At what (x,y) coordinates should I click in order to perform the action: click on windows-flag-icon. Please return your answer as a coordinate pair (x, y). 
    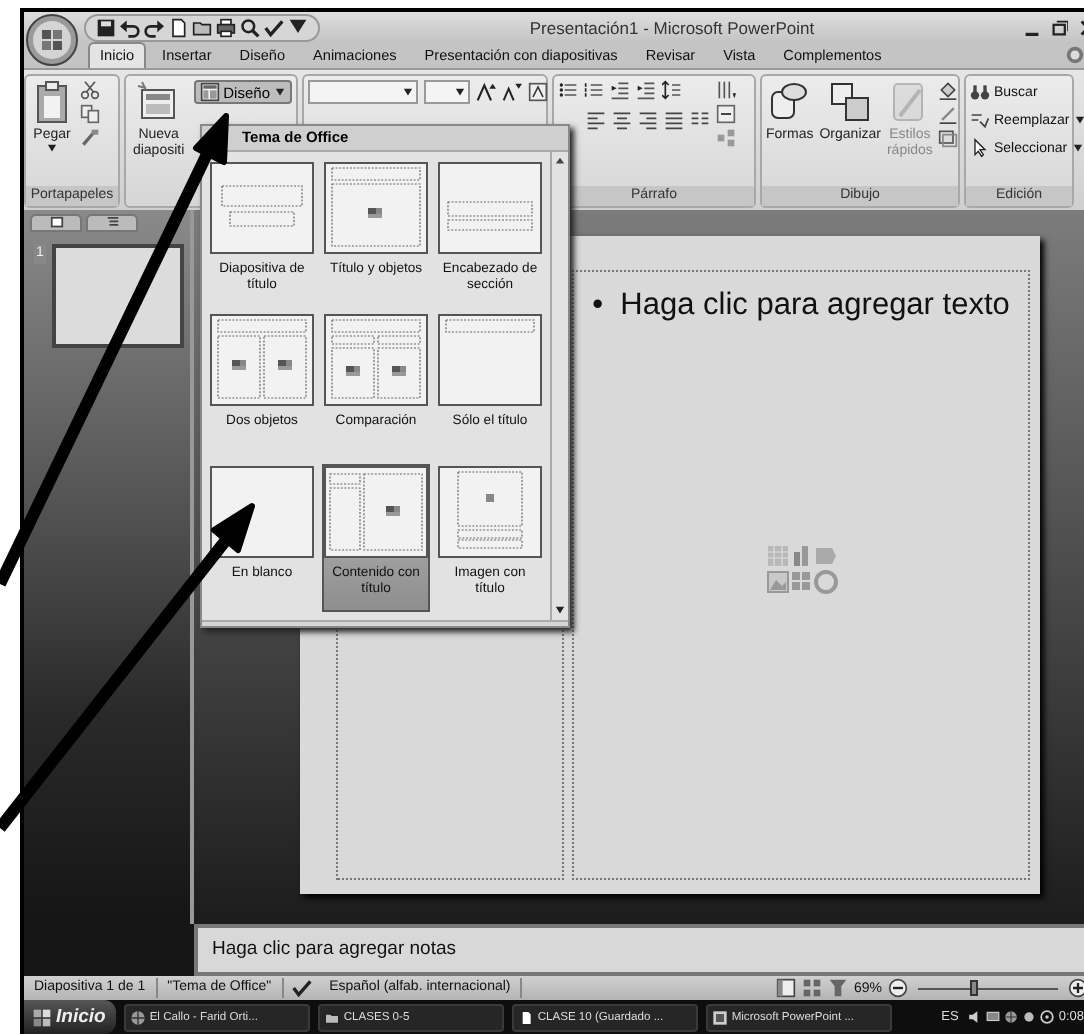
    Looking at the image, I should click on (42, 1017).